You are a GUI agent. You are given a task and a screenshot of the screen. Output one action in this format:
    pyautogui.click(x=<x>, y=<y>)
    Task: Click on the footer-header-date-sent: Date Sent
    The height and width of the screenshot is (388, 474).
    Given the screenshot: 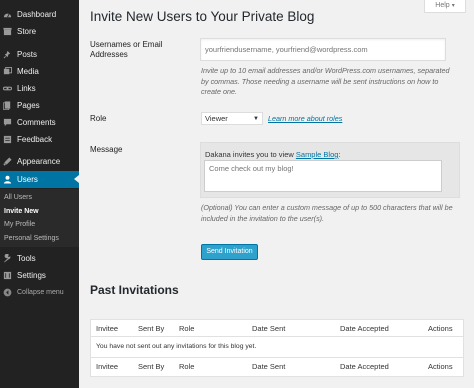 What is the action you would take?
    pyautogui.click(x=269, y=366)
    